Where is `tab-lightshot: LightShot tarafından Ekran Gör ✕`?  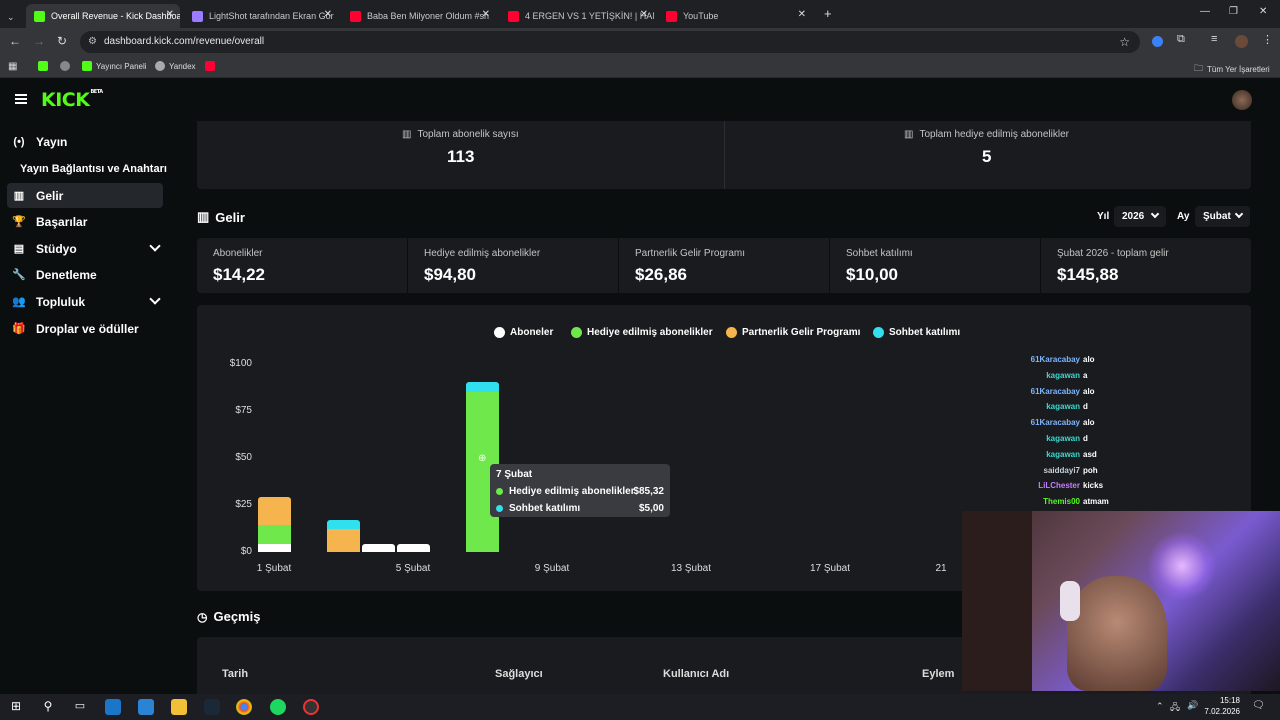
tab-lightshot: LightShot tarafından Ekran Gör ✕ is located at coordinates (261, 16).